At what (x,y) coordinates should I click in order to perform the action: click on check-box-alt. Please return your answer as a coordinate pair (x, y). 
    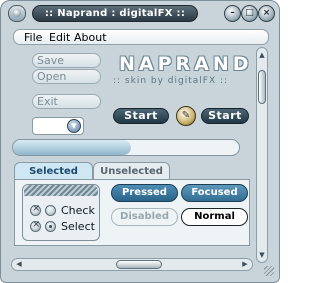
    Looking at the image, I should click on (50, 210).